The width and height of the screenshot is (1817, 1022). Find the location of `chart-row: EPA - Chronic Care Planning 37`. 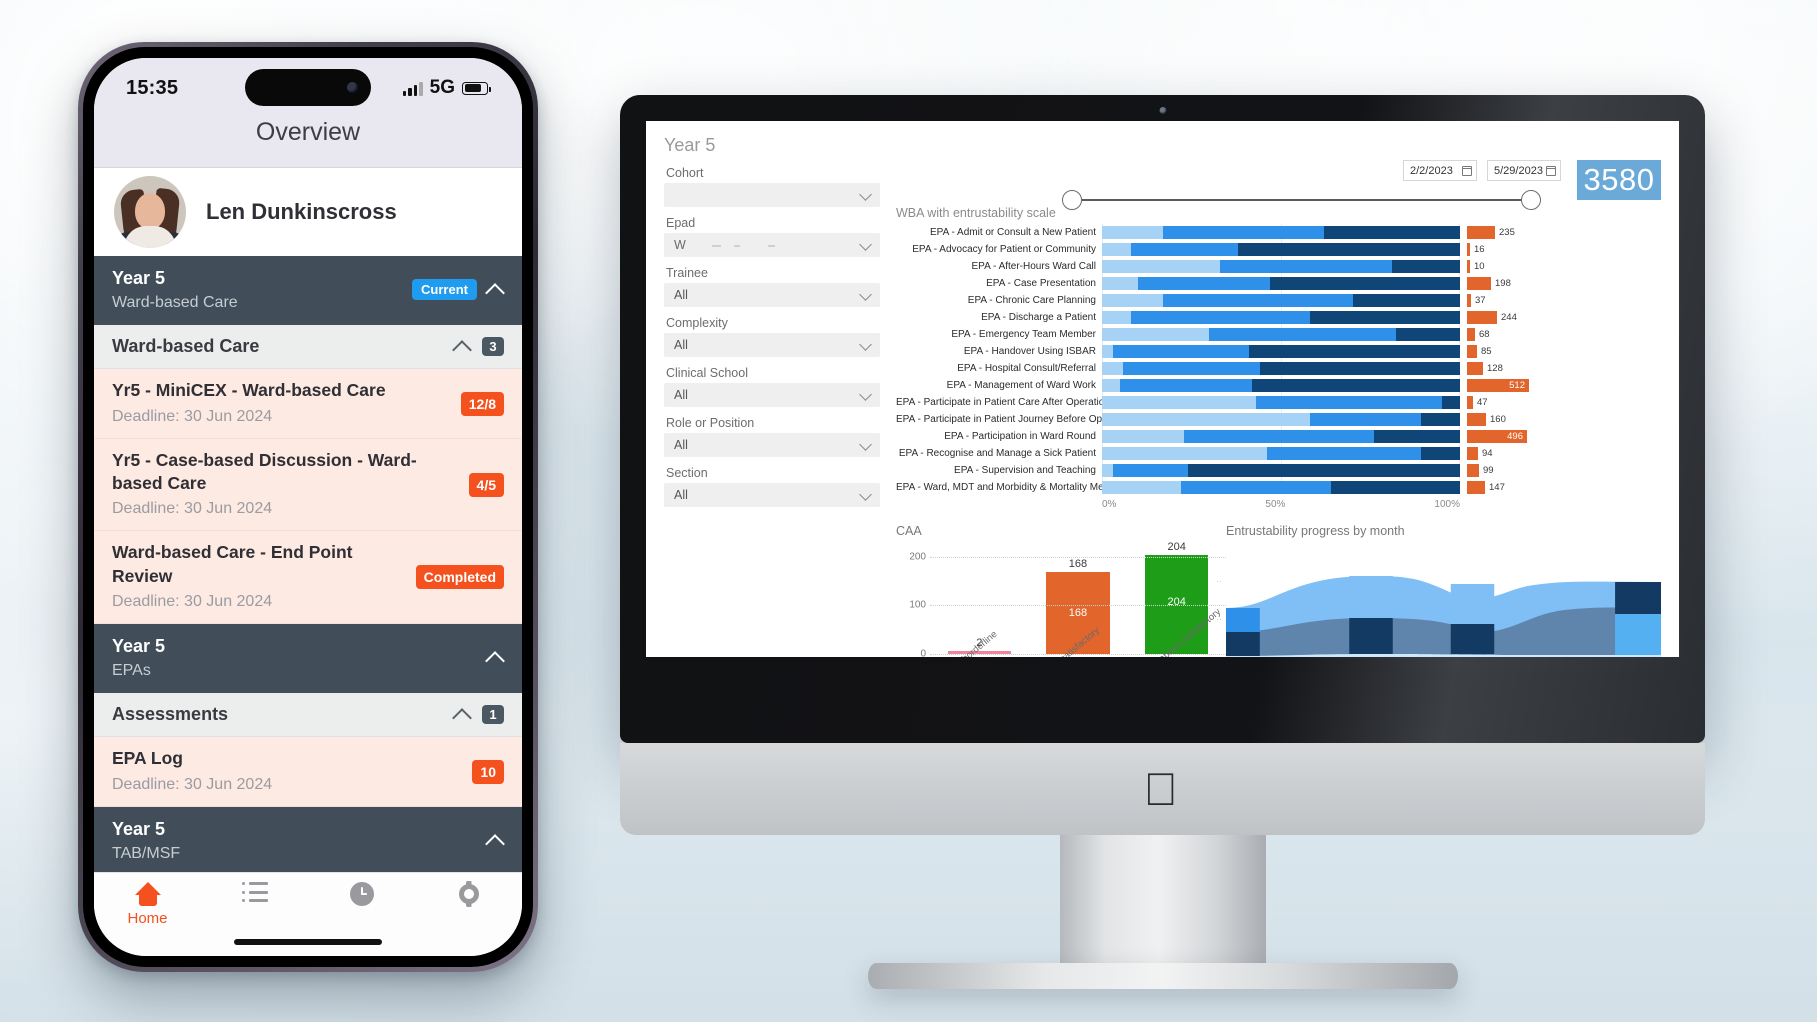

chart-row: EPA - Chronic Care Planning 37 is located at coordinates (1278, 300).